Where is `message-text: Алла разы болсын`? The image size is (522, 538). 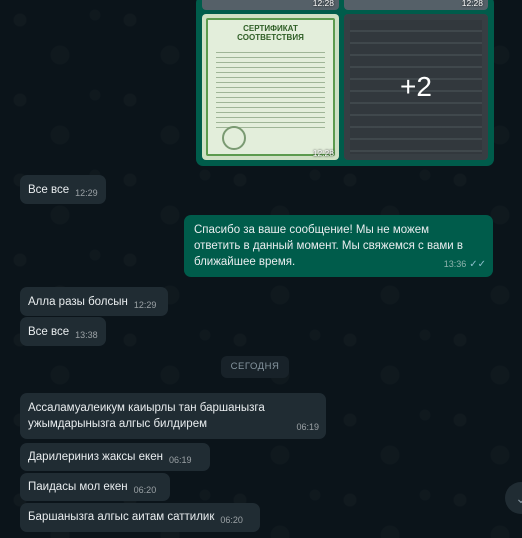 message-text: Алла разы болсын is located at coordinates (78, 302).